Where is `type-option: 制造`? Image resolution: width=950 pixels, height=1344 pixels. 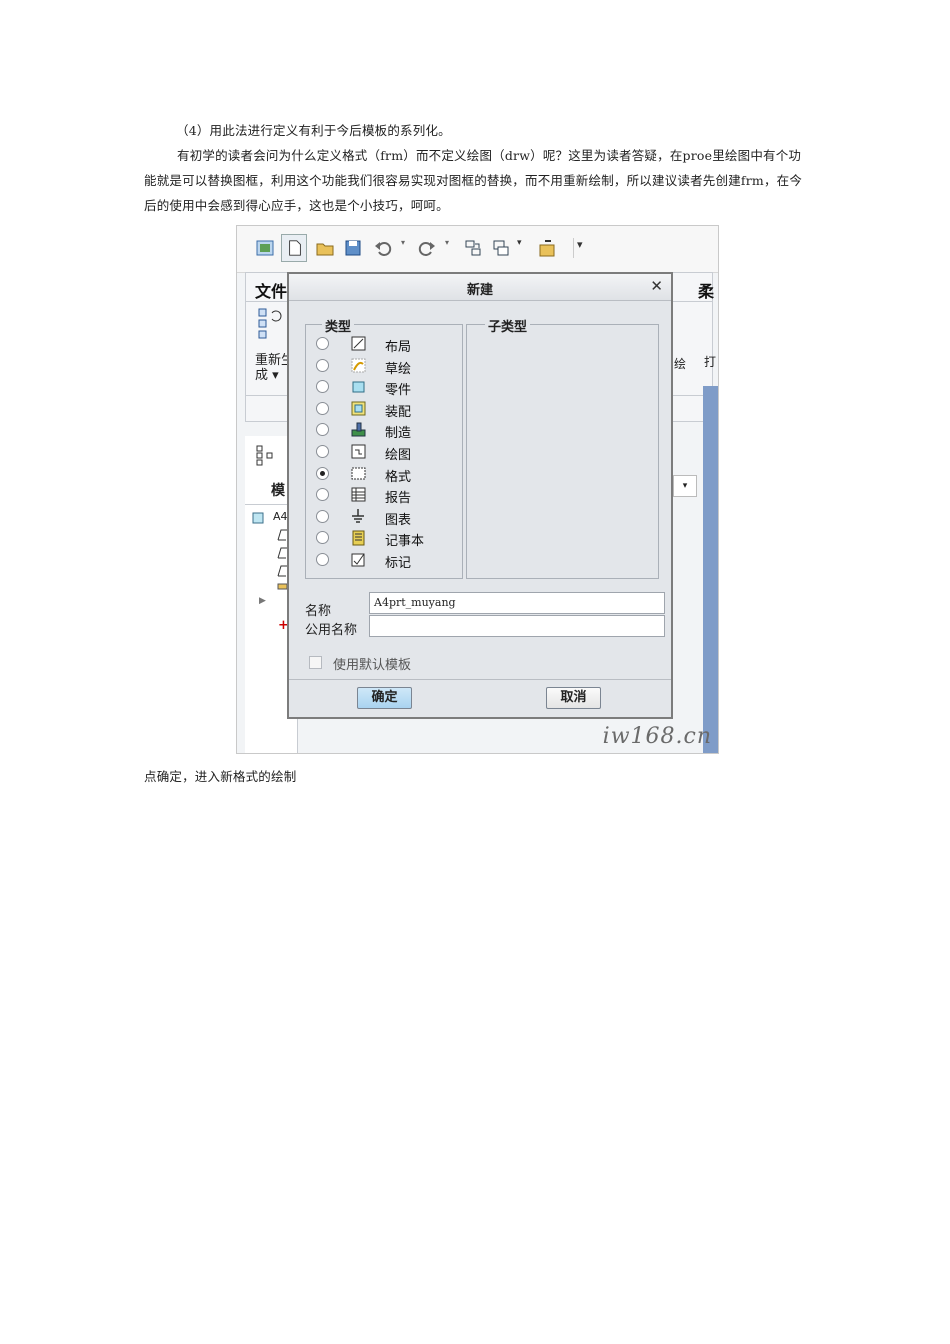
type-option: 制造 is located at coordinates (391, 430).